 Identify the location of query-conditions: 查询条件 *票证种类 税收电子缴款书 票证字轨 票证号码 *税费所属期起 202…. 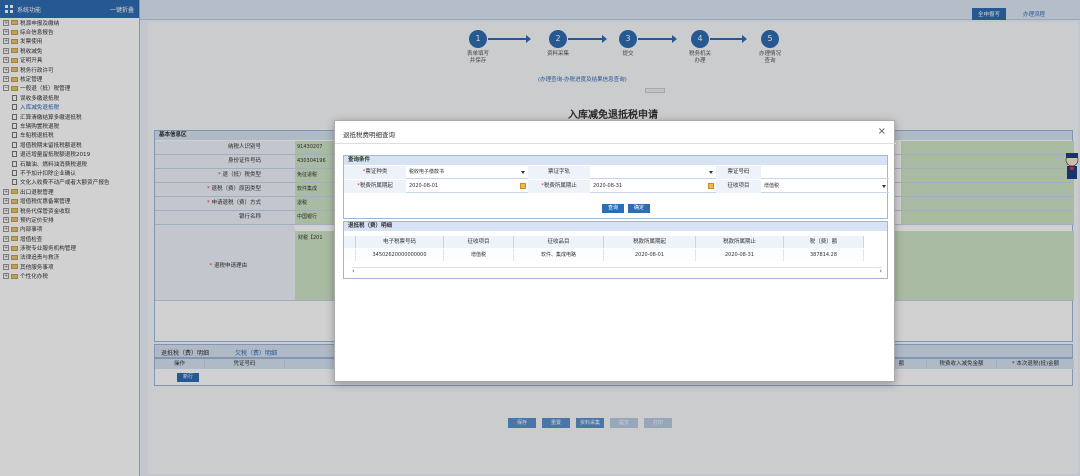
(616, 187).